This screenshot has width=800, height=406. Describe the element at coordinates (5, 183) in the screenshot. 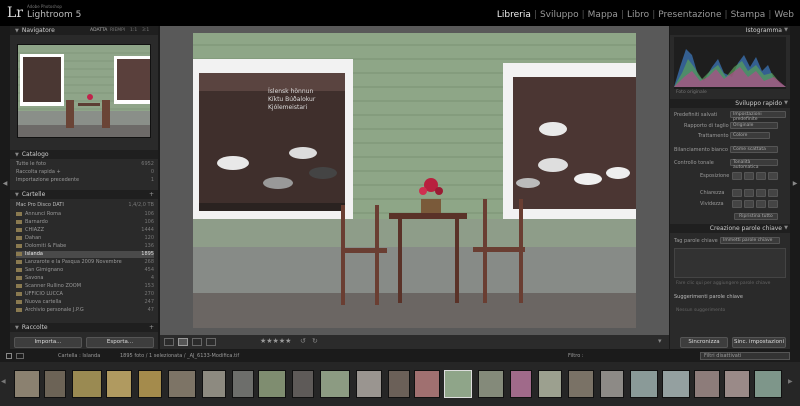

I see `left-panel-toggle-icon: ◀` at that location.